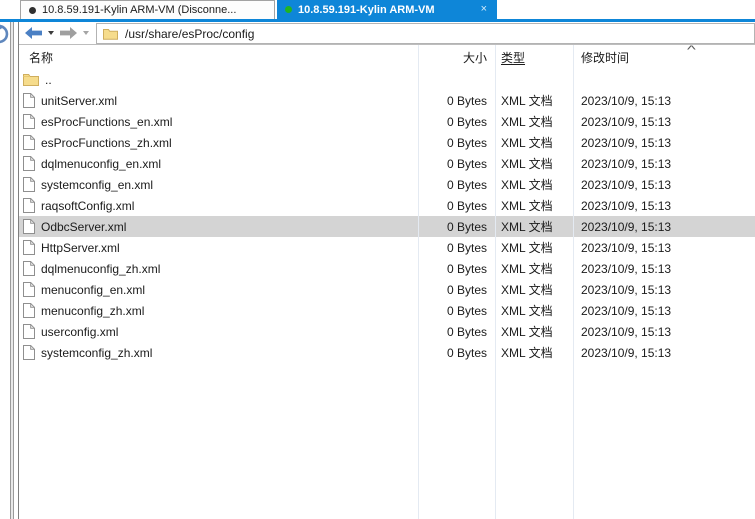 Image resolution: width=755 pixels, height=519 pixels. What do you see at coordinates (190, 33) in the screenshot?
I see `current-path: /usr/share/esProc/config` at bounding box center [190, 33].